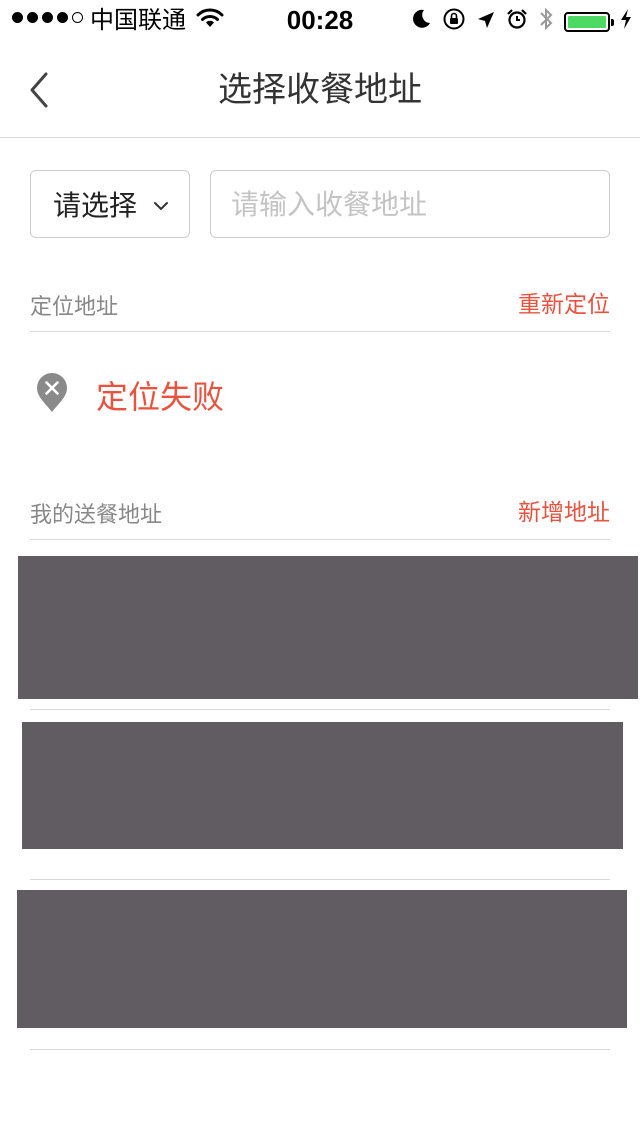  What do you see at coordinates (564, 510) in the screenshot?
I see `add-address-button: 新增地址` at bounding box center [564, 510].